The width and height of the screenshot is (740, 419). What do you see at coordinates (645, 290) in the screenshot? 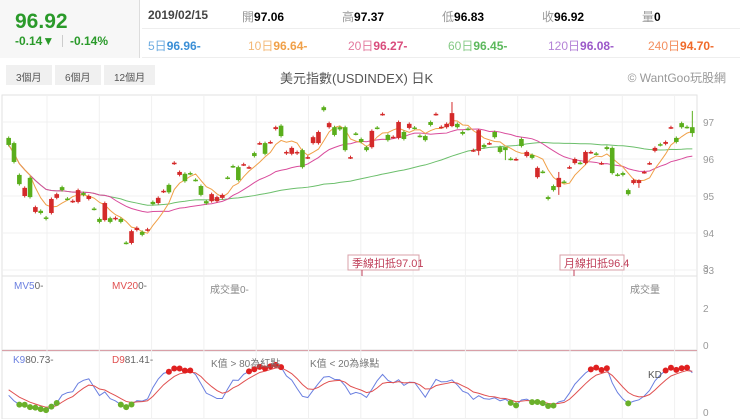
I see `volume-panel-label: 成交量` at bounding box center [645, 290].